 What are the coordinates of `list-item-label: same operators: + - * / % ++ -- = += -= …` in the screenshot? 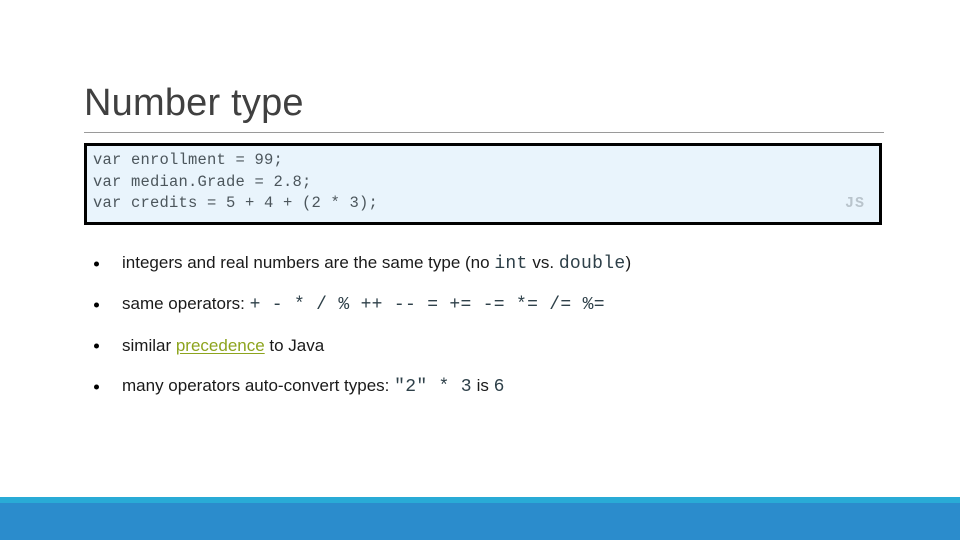 It's located at (363, 304).